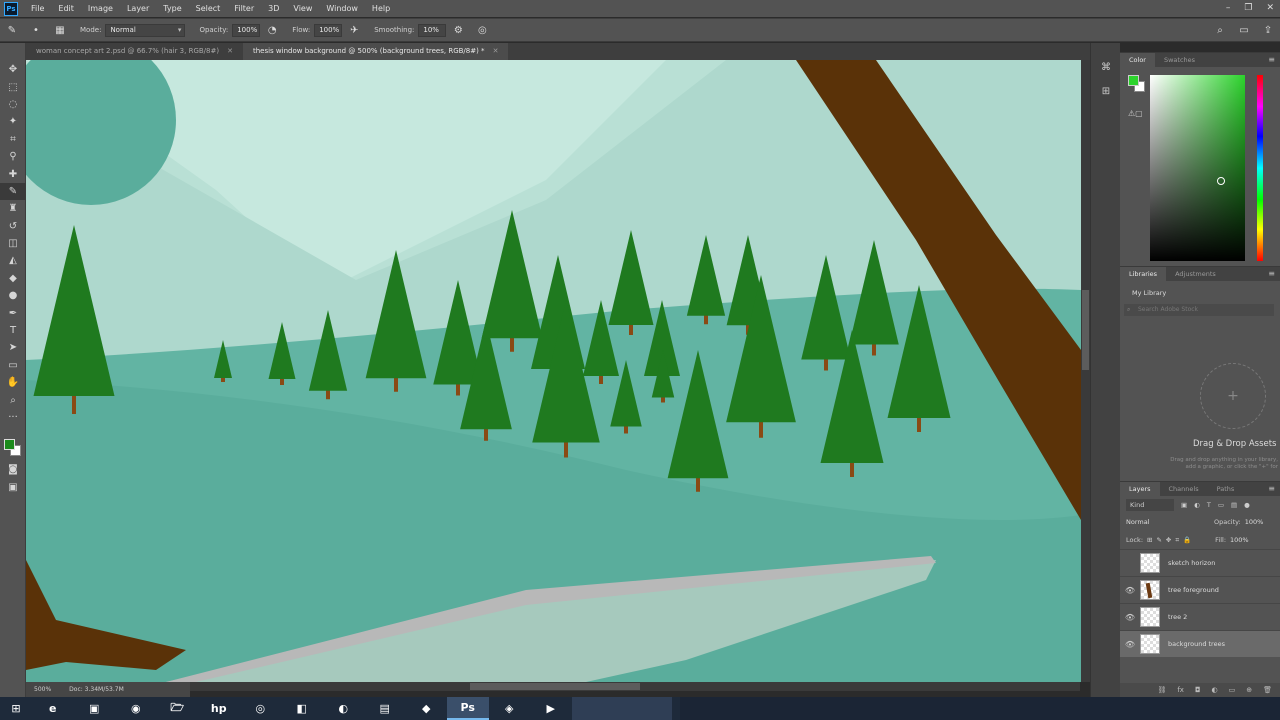 Image resolution: width=1280 pixels, height=720 pixels. Describe the element at coordinates (60, 30) in the screenshot. I see `brush-panel-icon: ▦` at that location.